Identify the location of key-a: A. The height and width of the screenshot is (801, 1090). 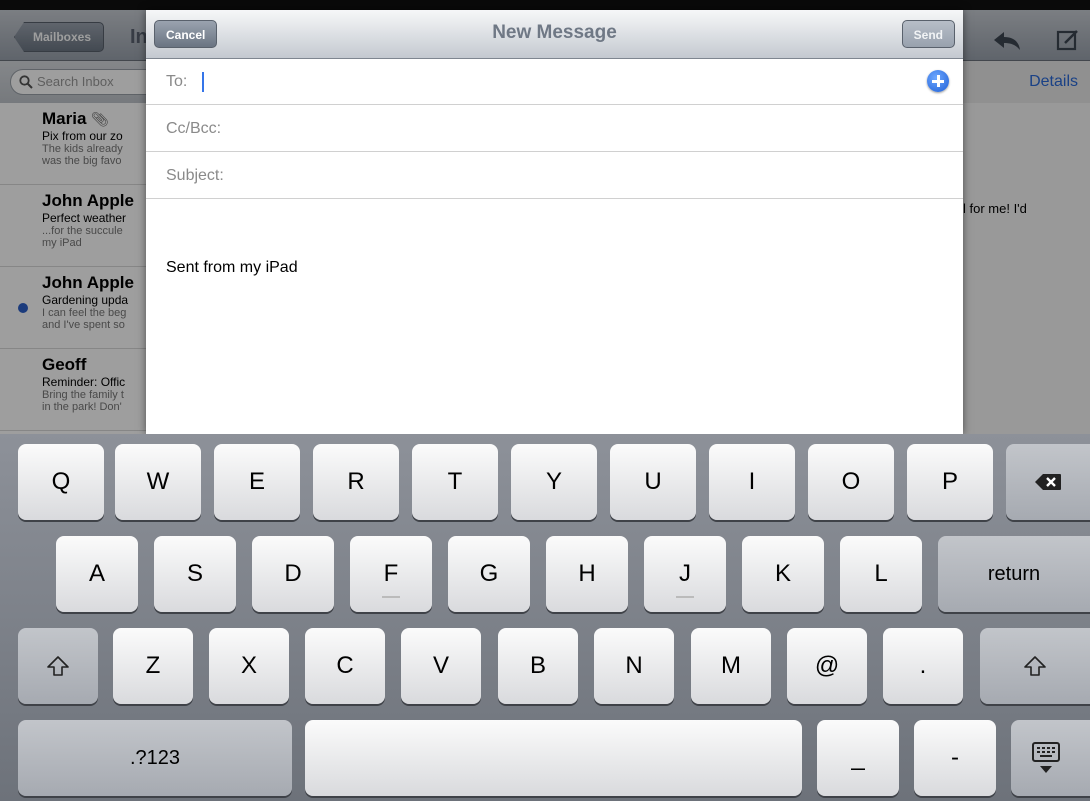
(97, 574).